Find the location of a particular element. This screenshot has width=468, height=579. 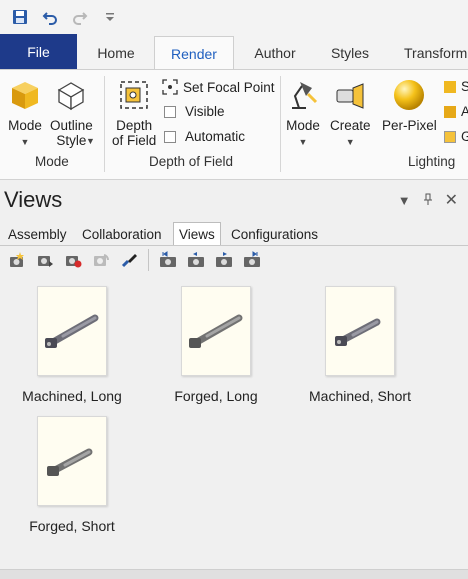

view-item-forged-long: Forged, Long is located at coordinates (216, 345).